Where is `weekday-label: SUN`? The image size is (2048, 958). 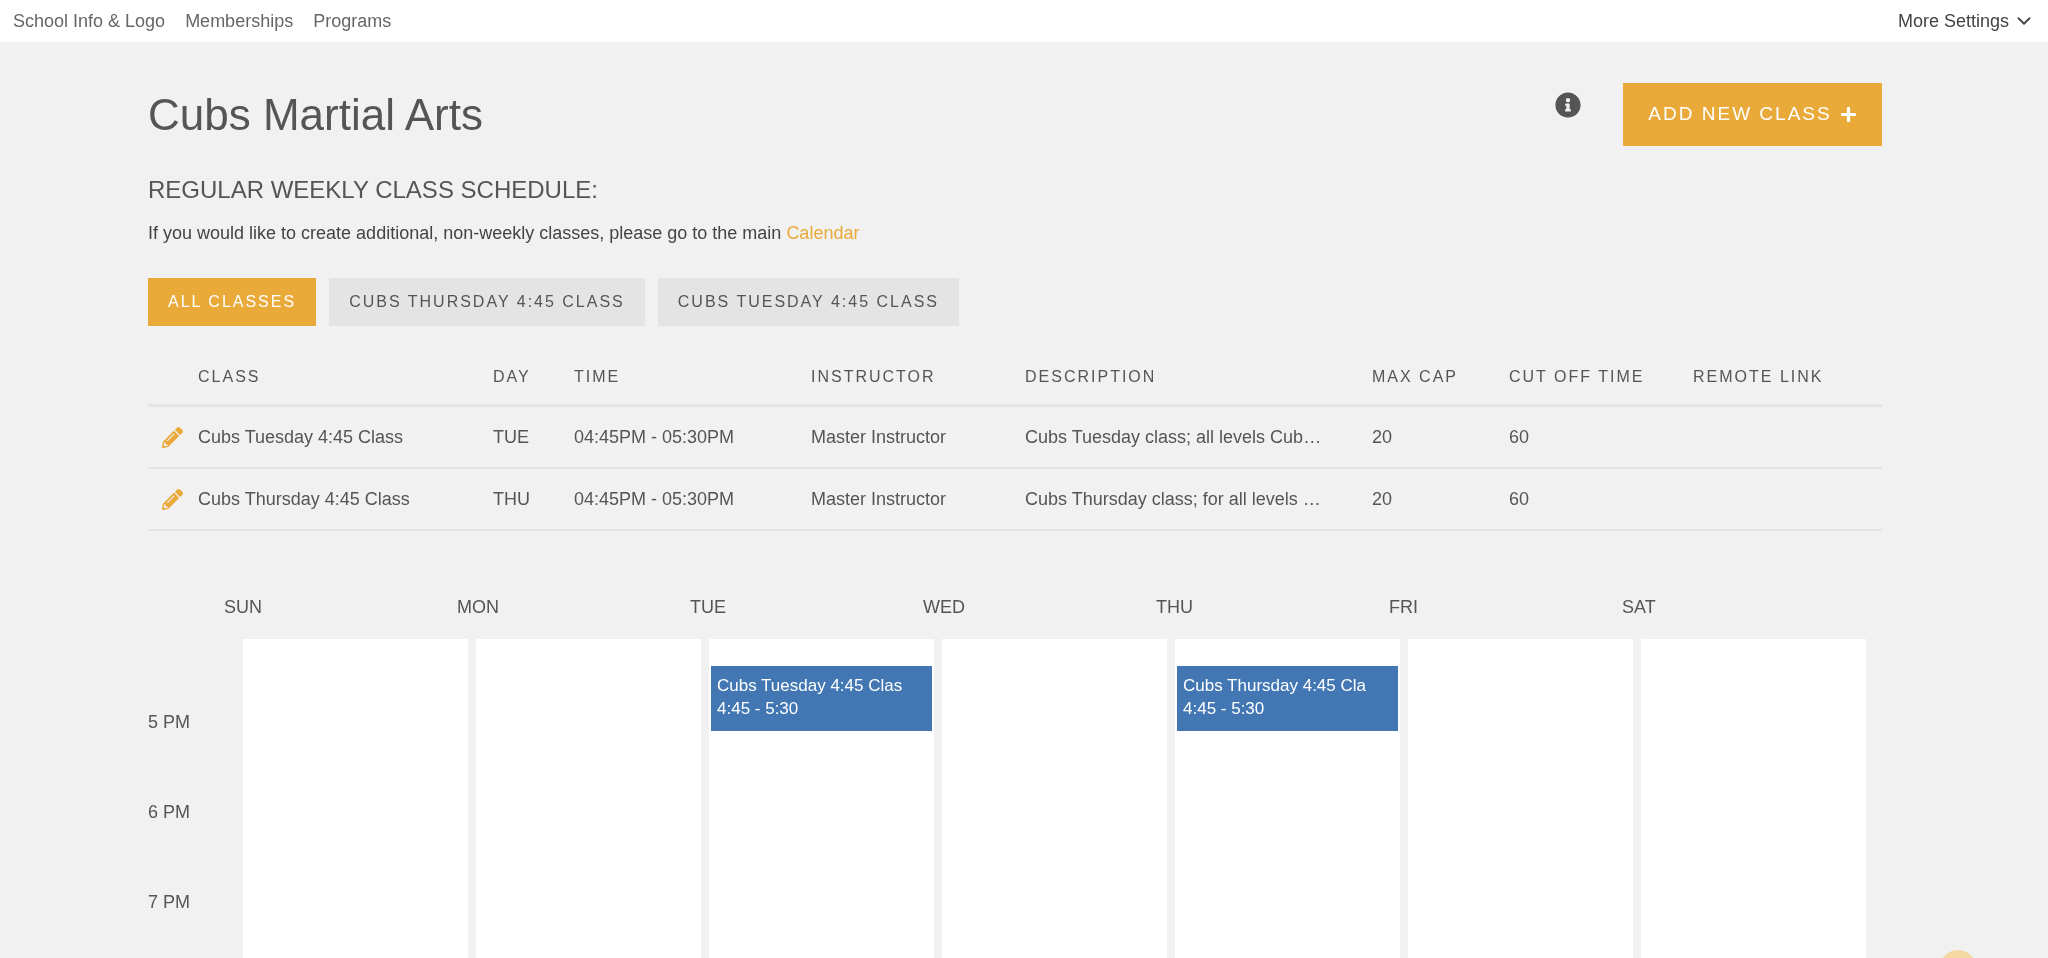
weekday-label: SUN is located at coordinates (243, 607).